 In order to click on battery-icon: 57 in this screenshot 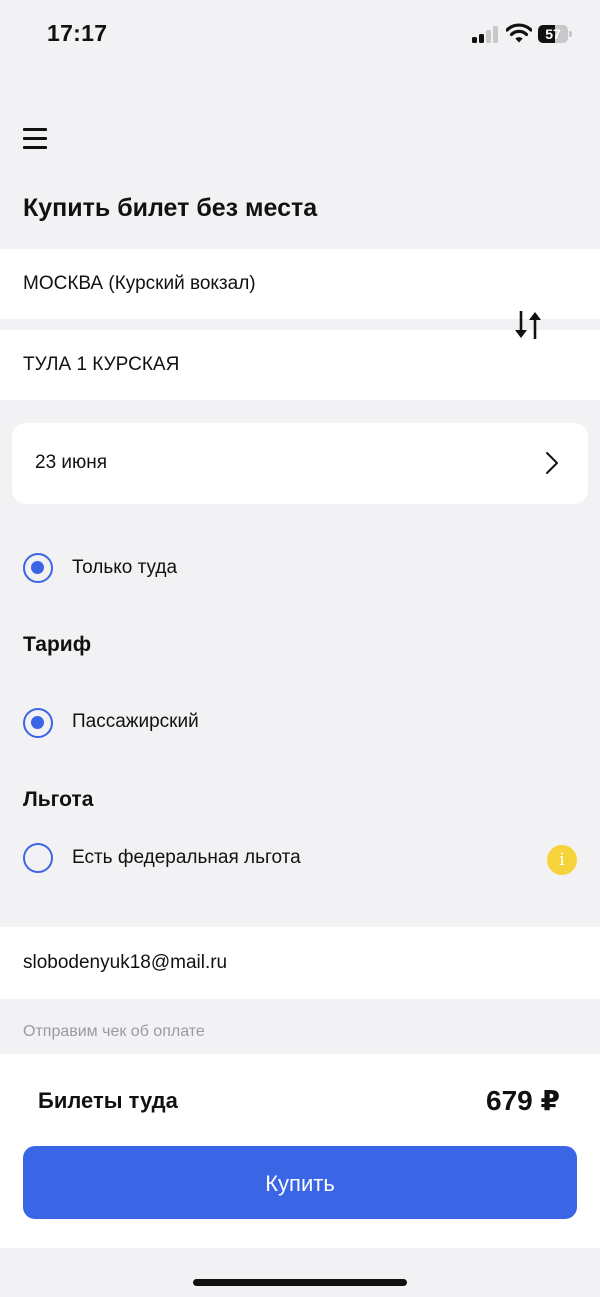, I will do `click(555, 34)`.